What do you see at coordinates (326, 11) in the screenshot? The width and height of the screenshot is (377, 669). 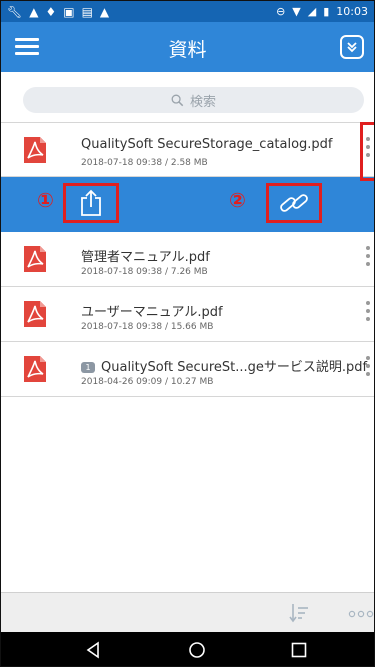 I see `battery-icon: ▮` at bounding box center [326, 11].